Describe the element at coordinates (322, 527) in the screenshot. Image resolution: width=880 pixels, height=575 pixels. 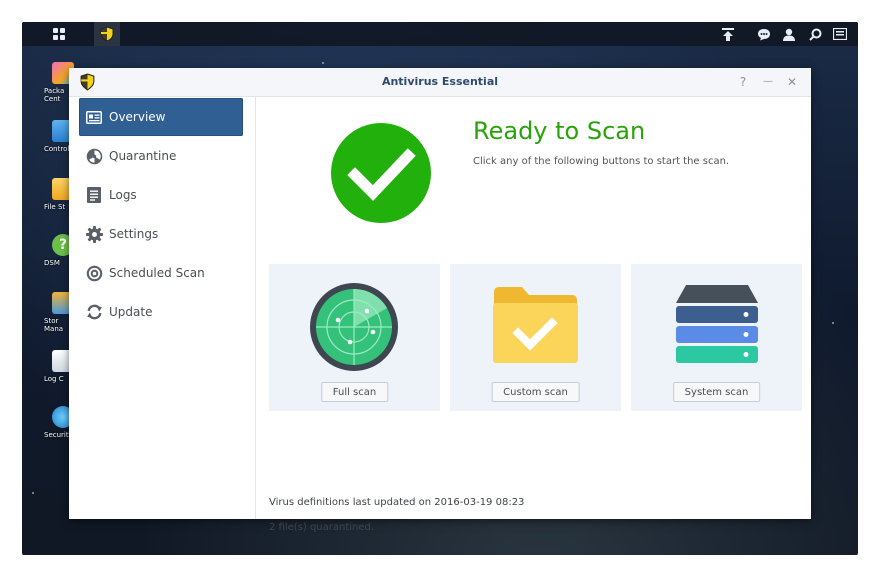
I see `quarantine-info: 2 file(s) quarantined.` at that location.